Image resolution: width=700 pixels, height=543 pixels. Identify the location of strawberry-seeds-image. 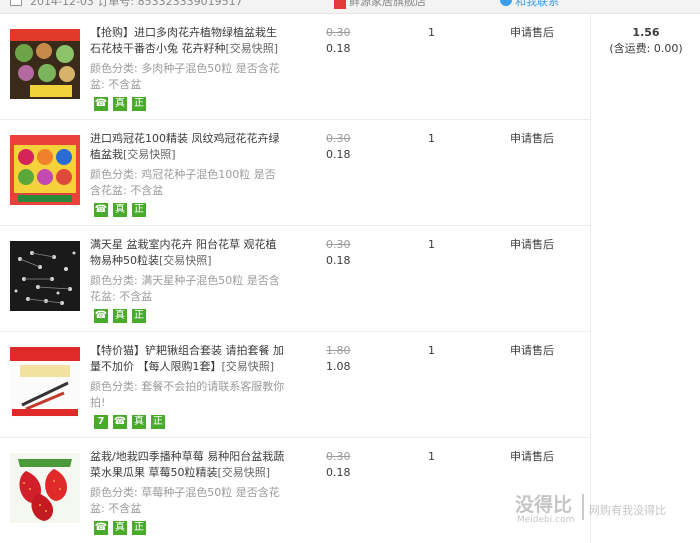
(45, 488).